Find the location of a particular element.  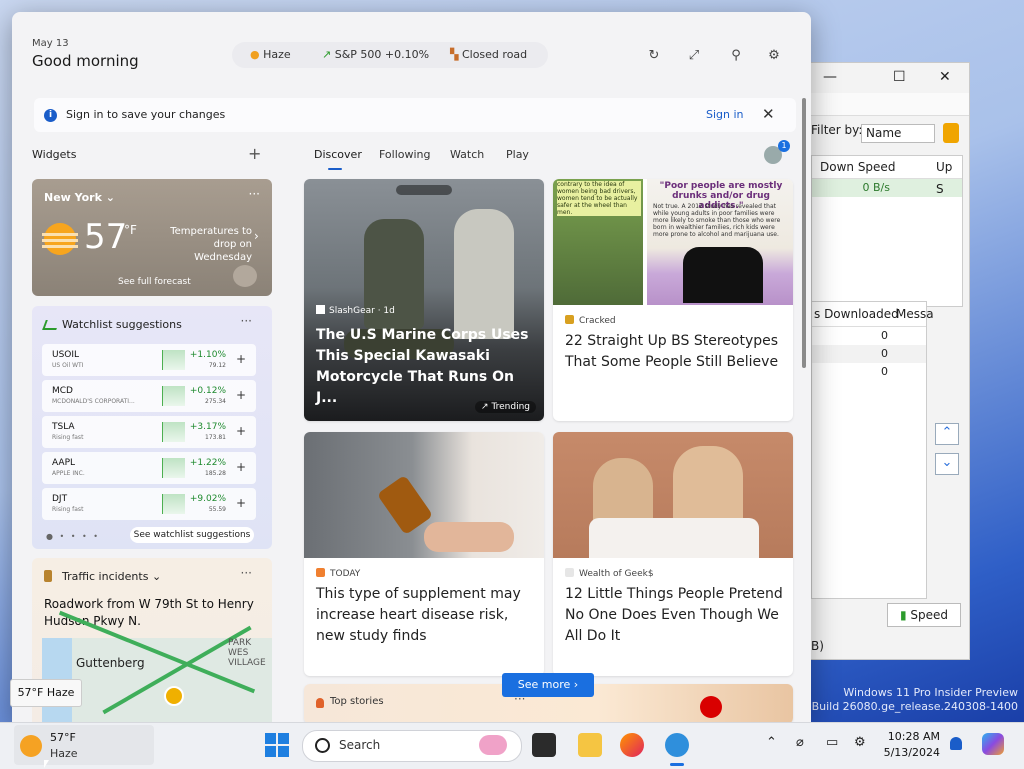

table-header: Down Speed Up S is located at coordinates (887, 176).